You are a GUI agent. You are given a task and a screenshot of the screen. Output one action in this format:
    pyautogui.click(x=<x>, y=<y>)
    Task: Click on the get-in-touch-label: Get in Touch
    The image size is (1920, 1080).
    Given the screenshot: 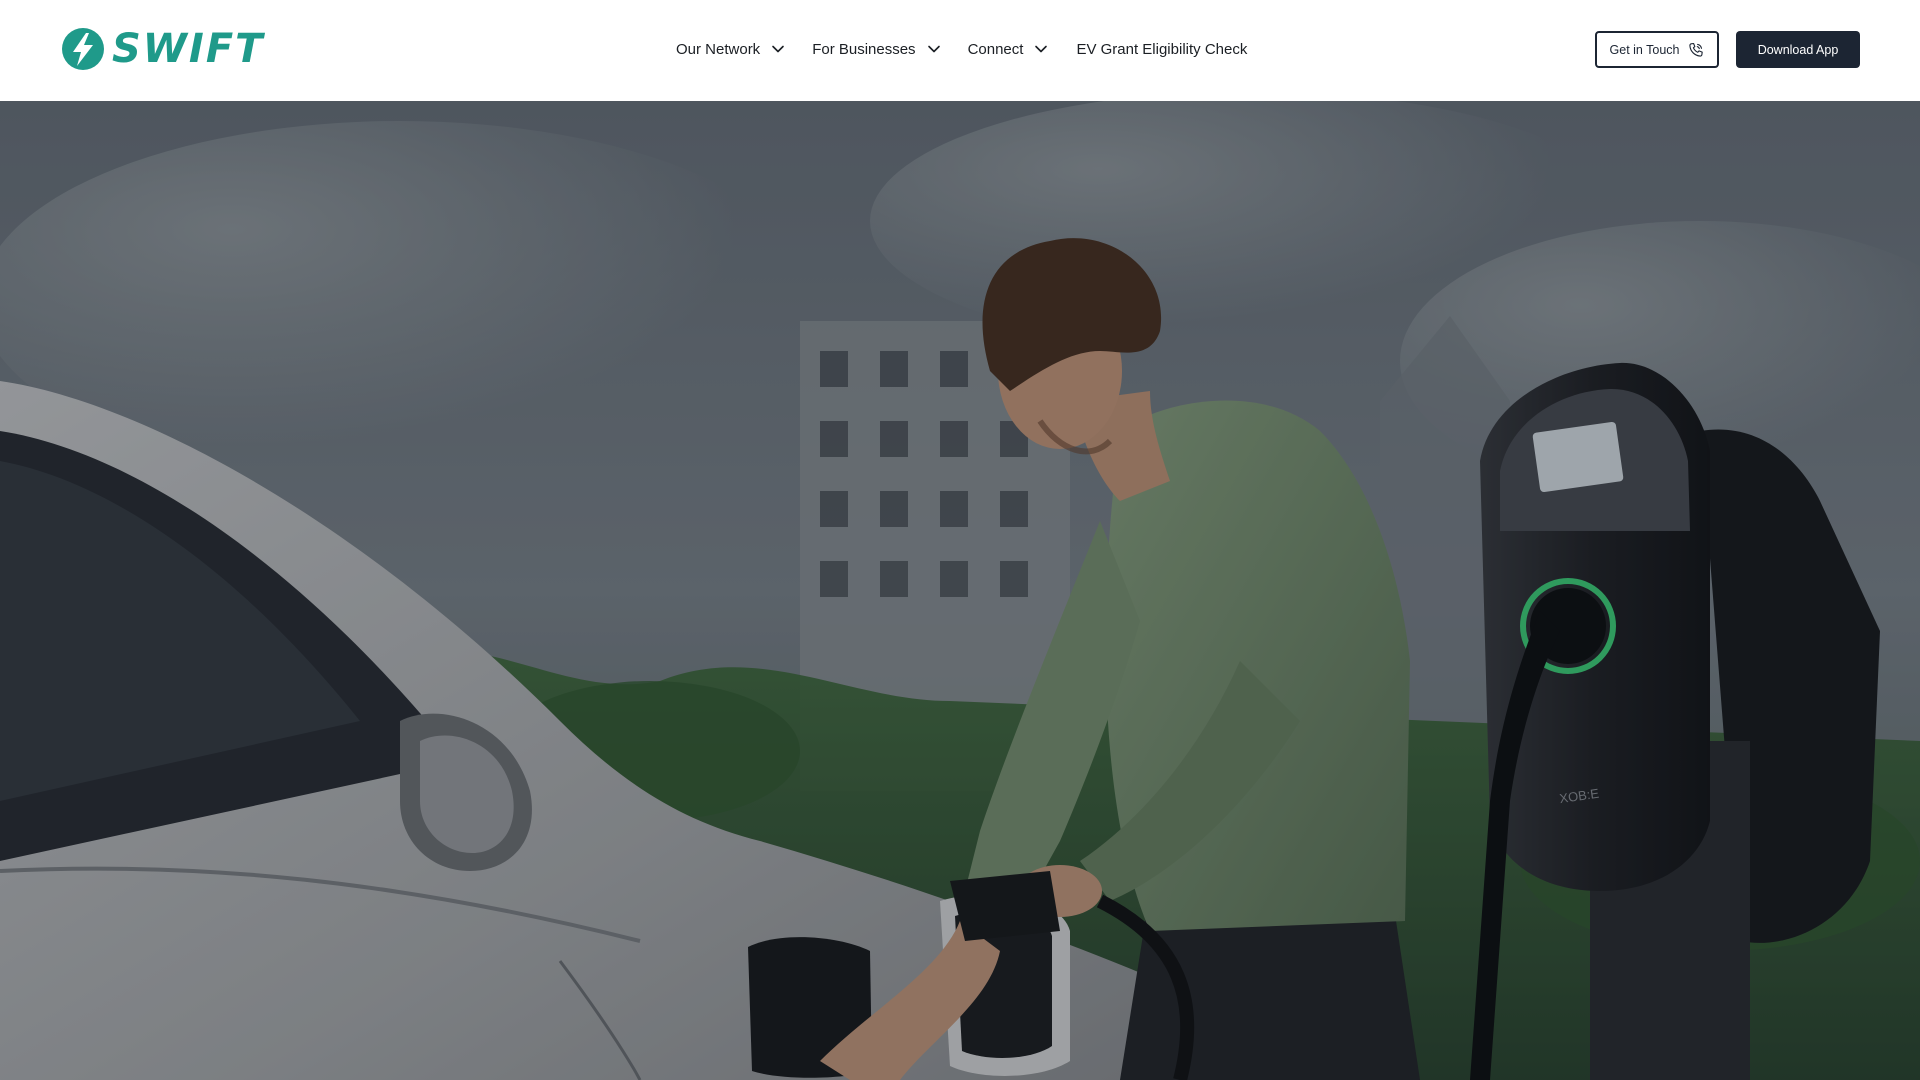 What is the action you would take?
    pyautogui.click(x=1644, y=49)
    